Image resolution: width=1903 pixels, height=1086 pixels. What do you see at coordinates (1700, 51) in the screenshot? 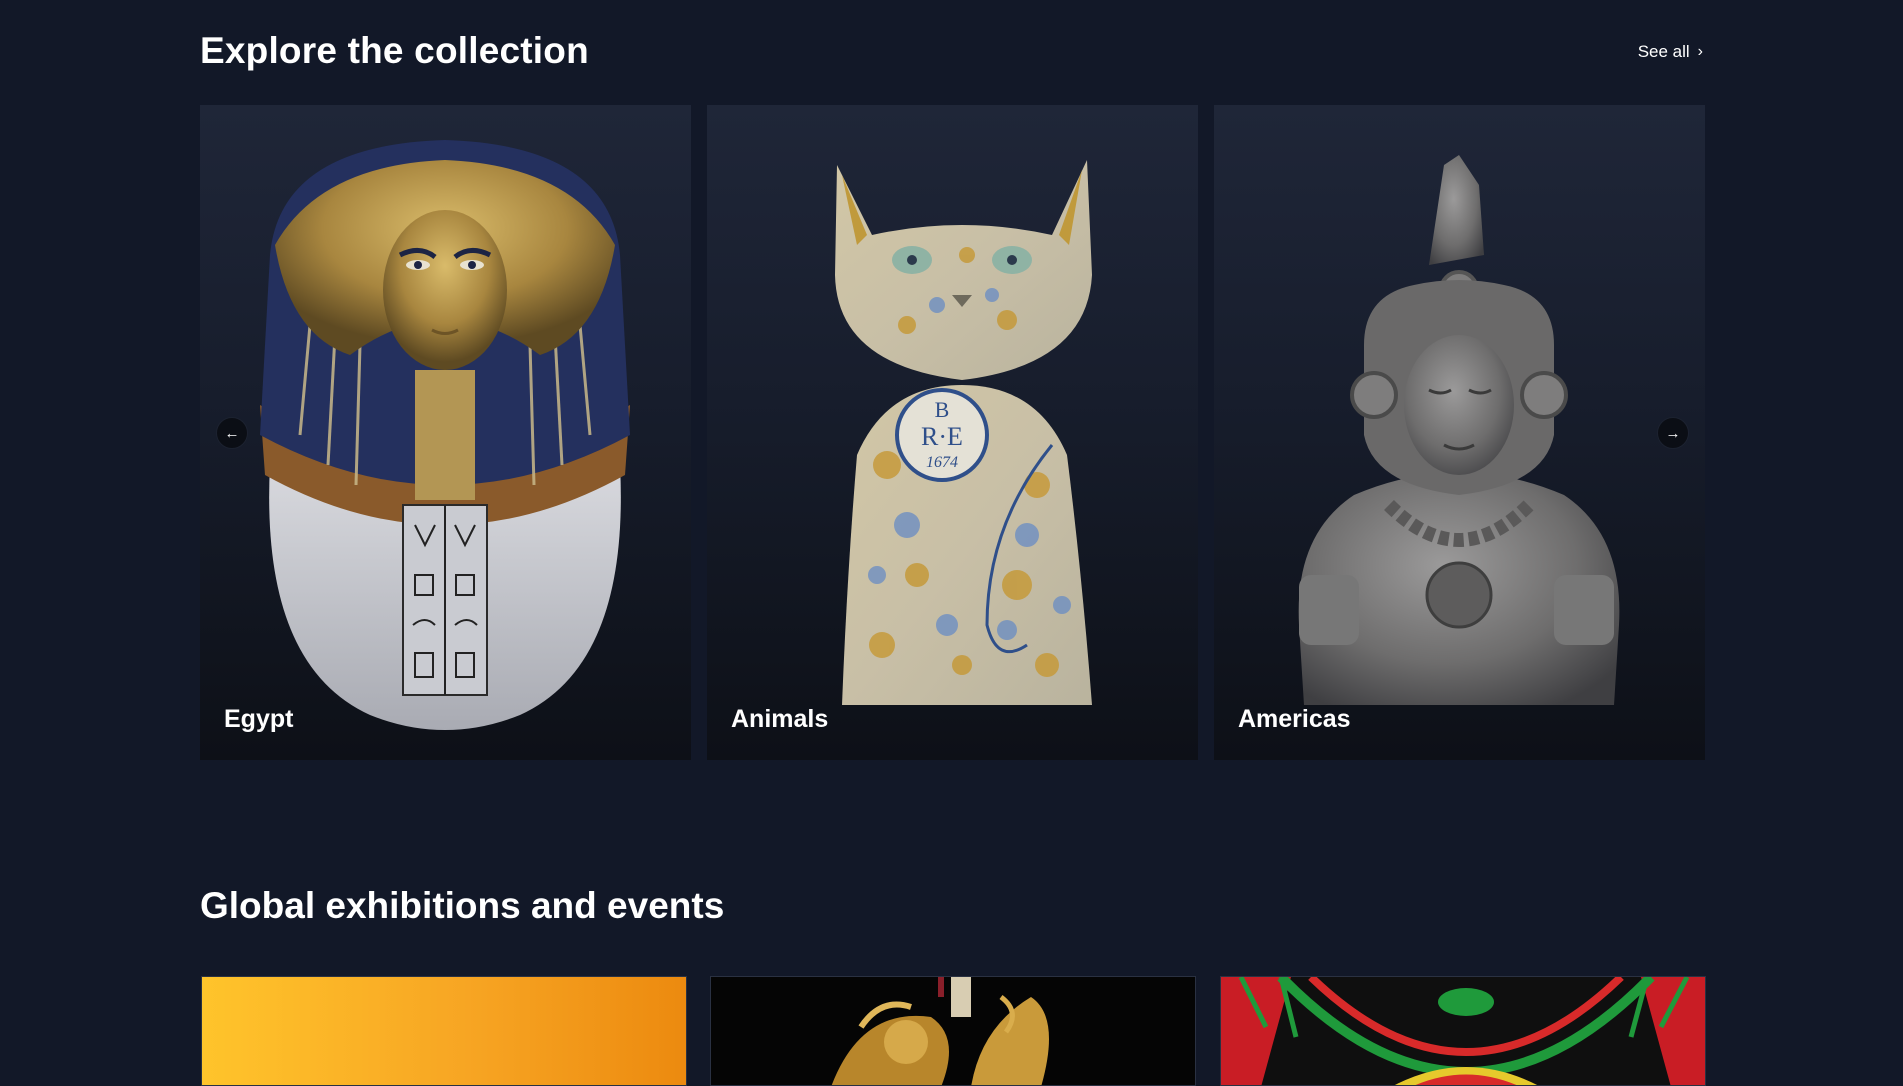
I see `chevron-right-icon: ›` at bounding box center [1700, 51].